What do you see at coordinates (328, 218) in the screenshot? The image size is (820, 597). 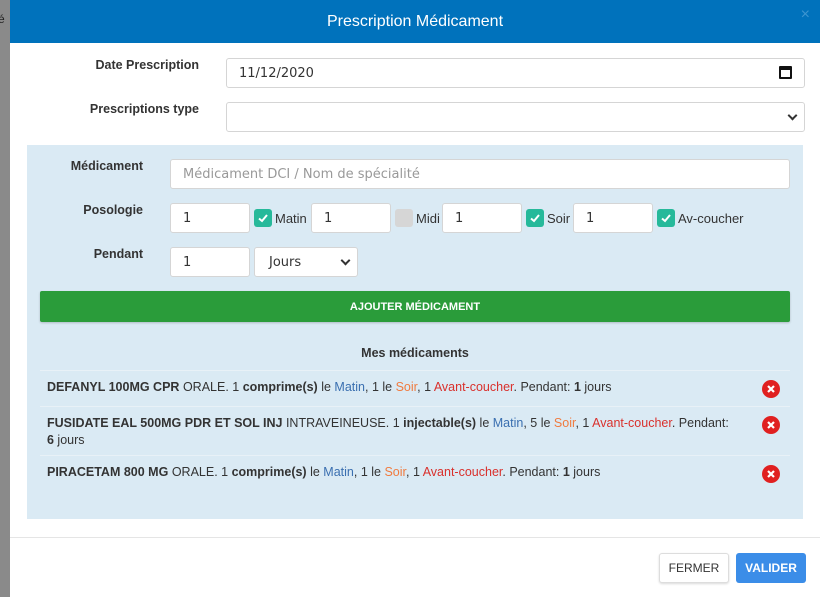 I see `posology-noon-value: 1` at bounding box center [328, 218].